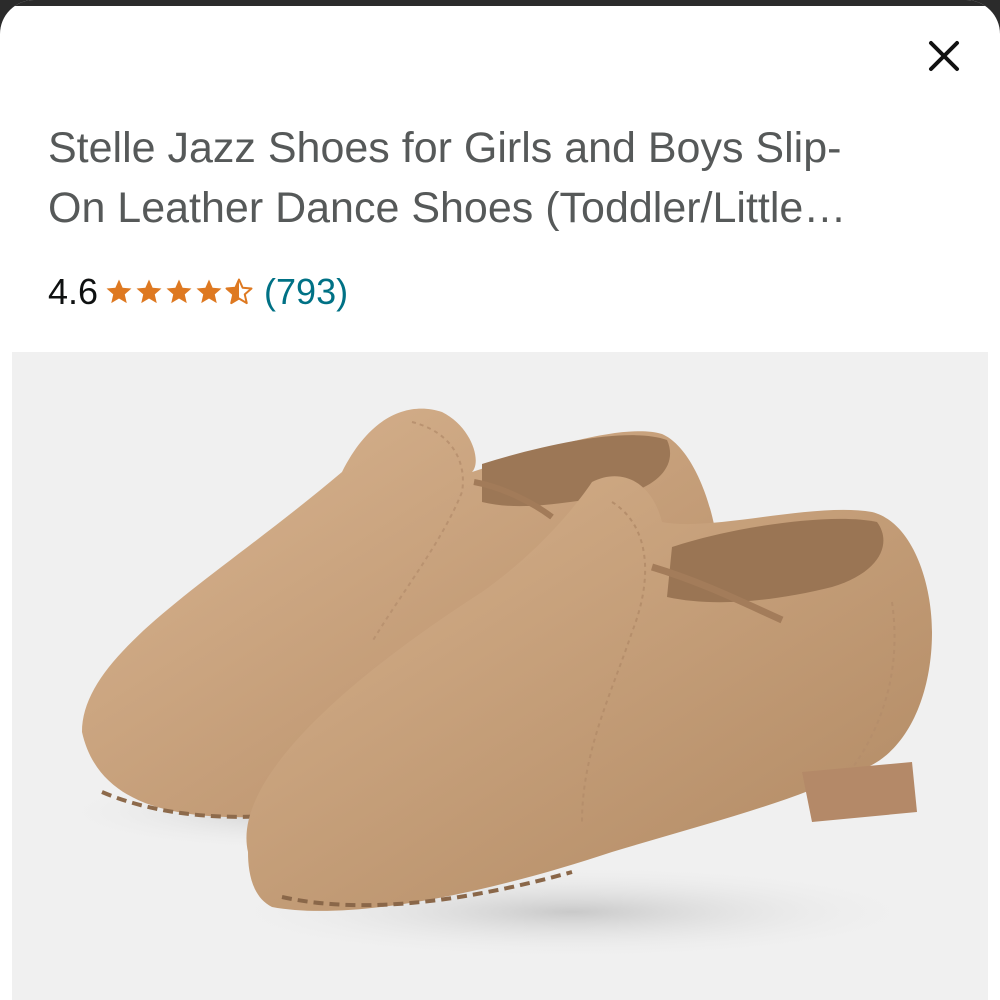  I want to click on star-rating, so click(179, 292).